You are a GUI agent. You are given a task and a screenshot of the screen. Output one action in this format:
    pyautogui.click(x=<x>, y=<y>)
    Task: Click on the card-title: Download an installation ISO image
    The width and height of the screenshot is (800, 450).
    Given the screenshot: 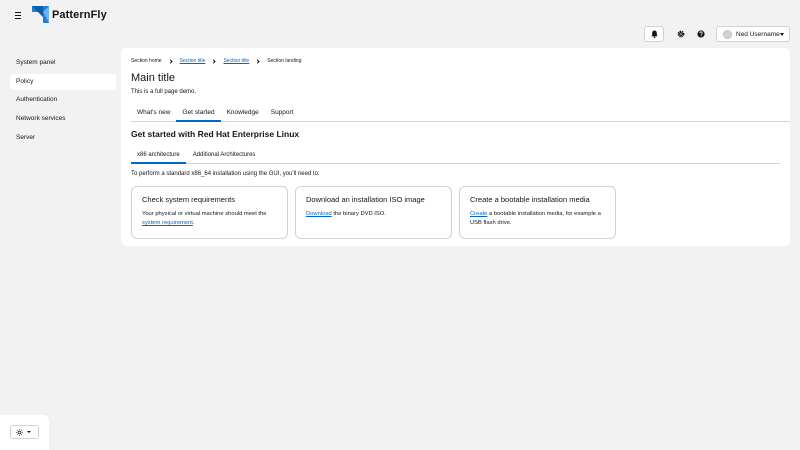 What is the action you would take?
    pyautogui.click(x=365, y=199)
    